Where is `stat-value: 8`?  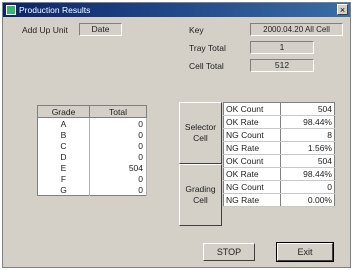 stat-value: 8 is located at coordinates (307, 135).